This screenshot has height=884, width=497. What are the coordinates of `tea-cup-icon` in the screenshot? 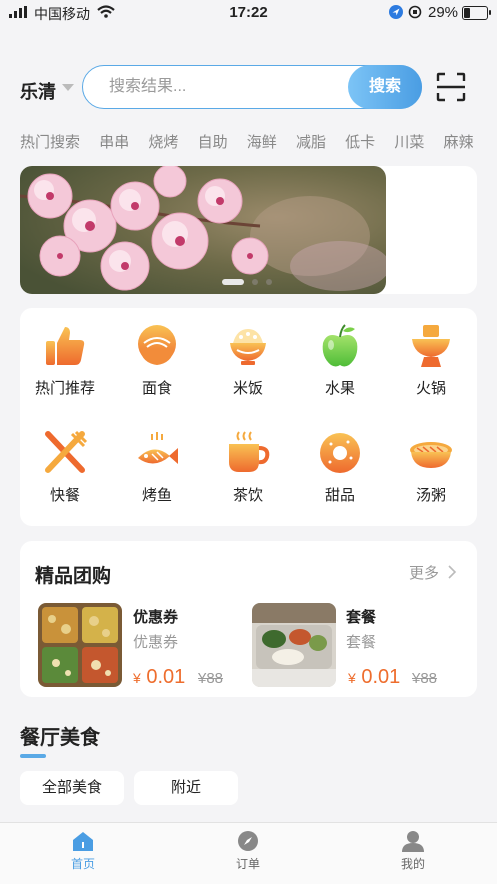 It's located at (249, 451).